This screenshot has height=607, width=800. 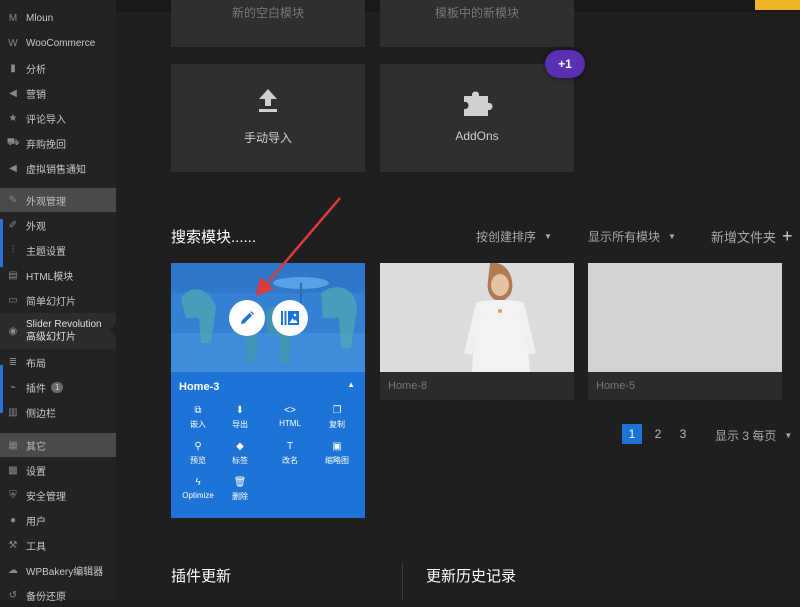 What do you see at coordinates (198, 446) in the screenshot?
I see `search-icon: ⚲` at bounding box center [198, 446].